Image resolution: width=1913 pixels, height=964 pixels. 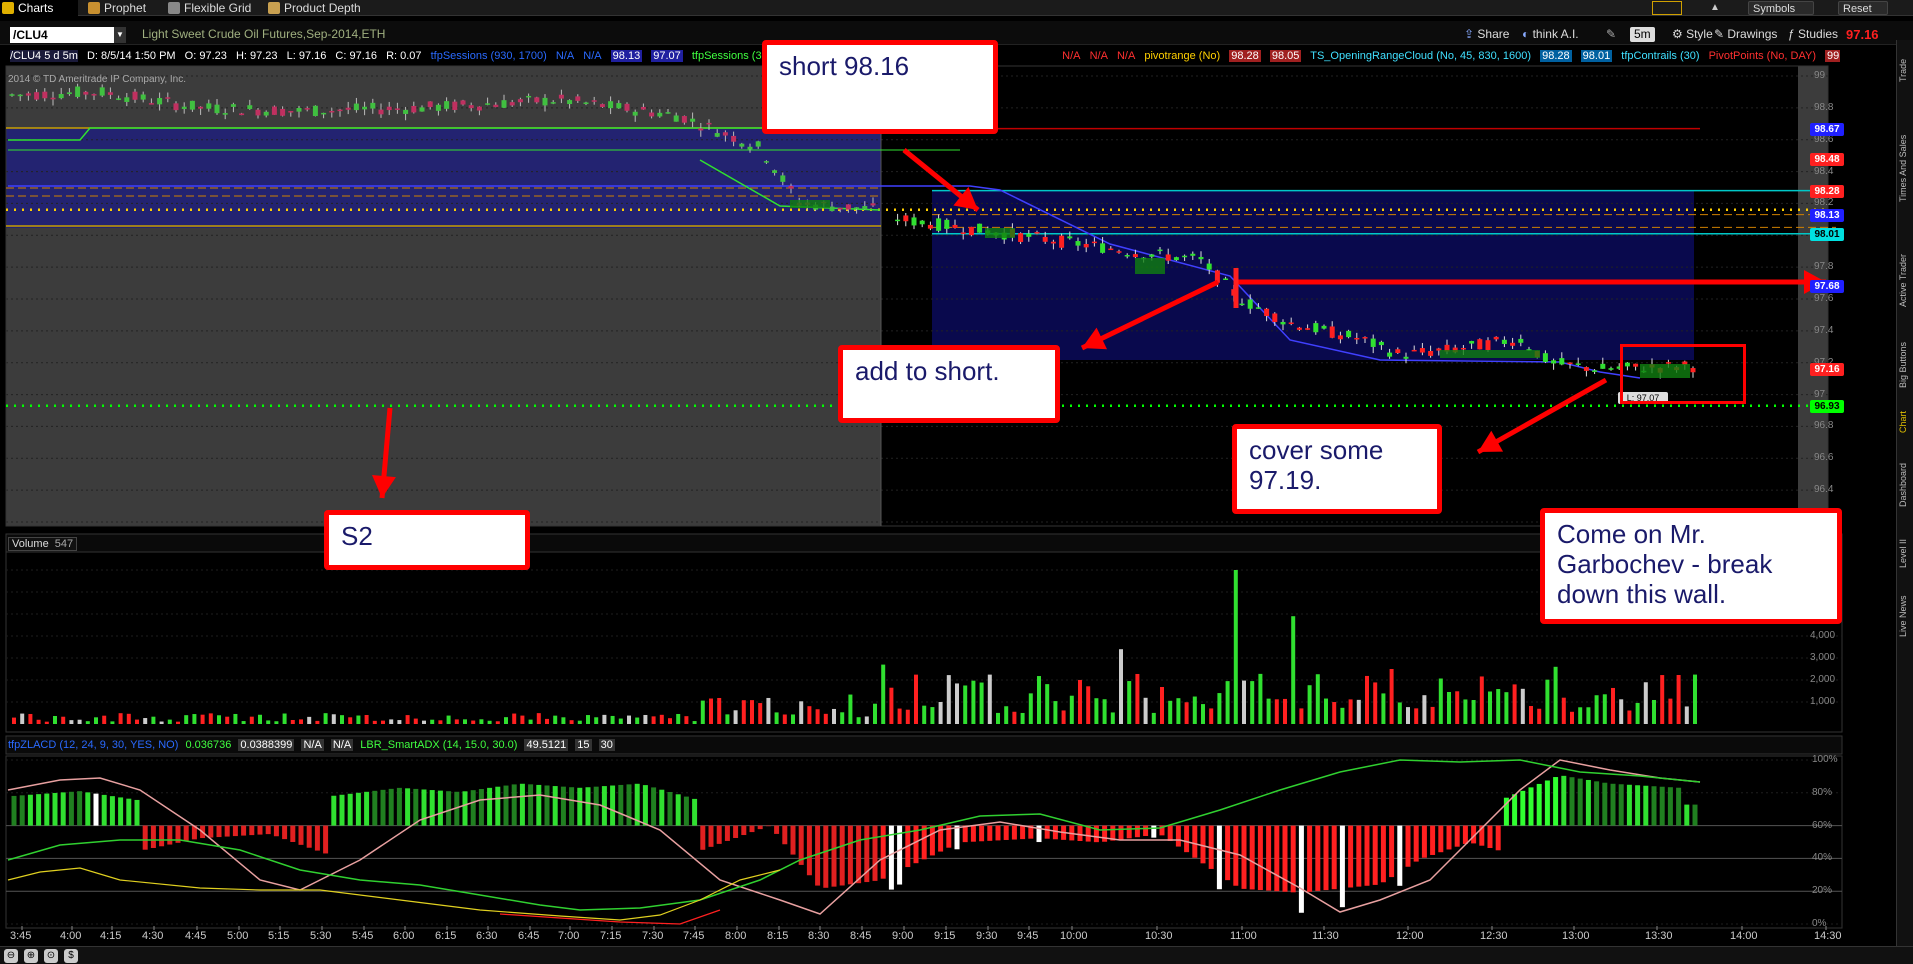 I want to click on zoom-in-icon: ⊕, so click(x=31, y=956).